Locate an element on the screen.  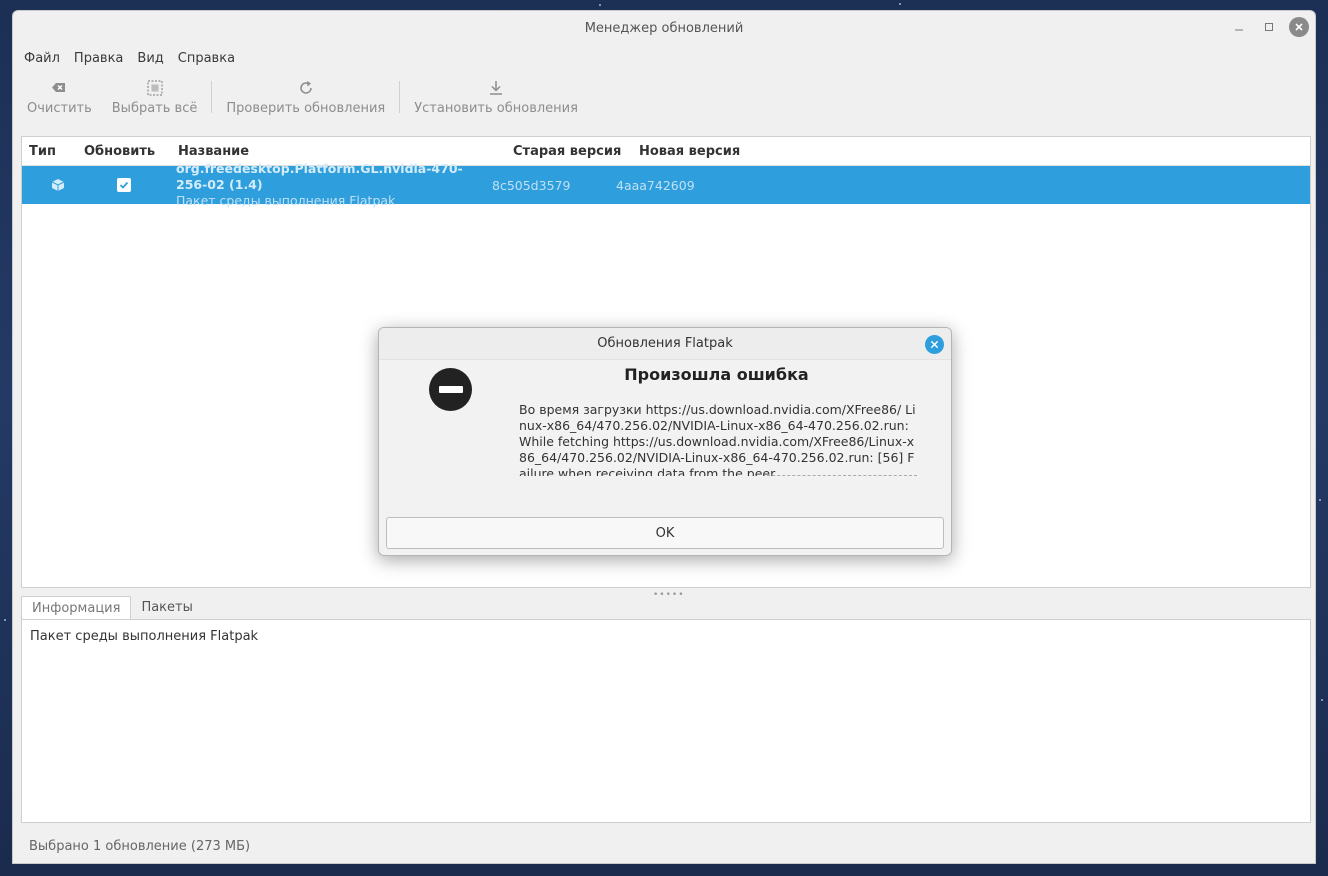
details-tabs: Информация Пакеты is located at coordinates (112, 608).